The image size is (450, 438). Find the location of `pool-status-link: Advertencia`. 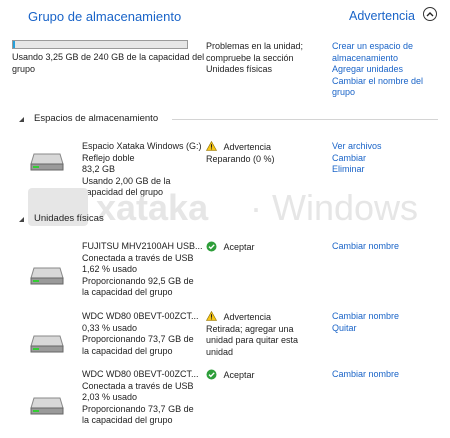

pool-status-link: Advertencia is located at coordinates (382, 16).